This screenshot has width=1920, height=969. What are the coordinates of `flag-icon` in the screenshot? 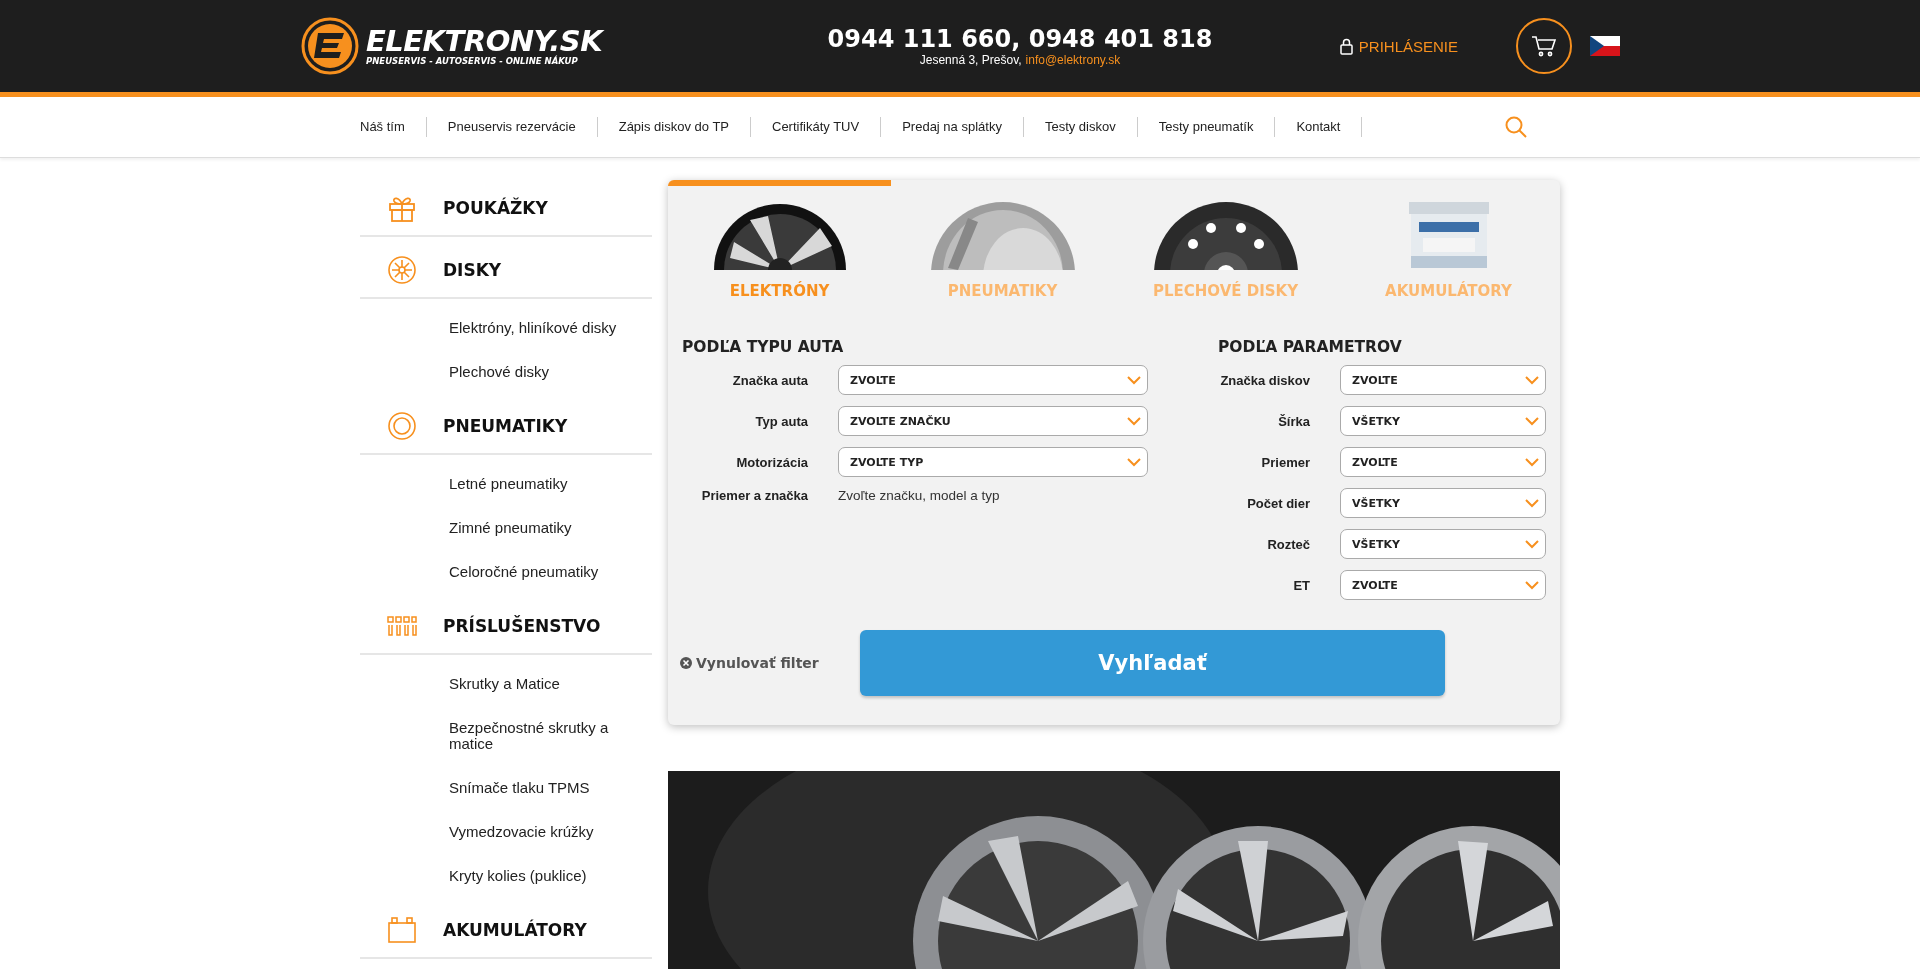 It's located at (1605, 46).